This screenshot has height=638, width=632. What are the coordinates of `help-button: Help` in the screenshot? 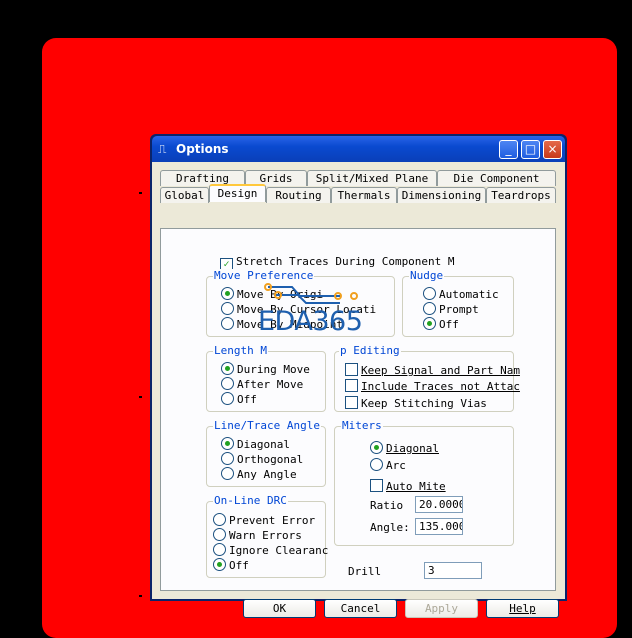 It's located at (522, 608).